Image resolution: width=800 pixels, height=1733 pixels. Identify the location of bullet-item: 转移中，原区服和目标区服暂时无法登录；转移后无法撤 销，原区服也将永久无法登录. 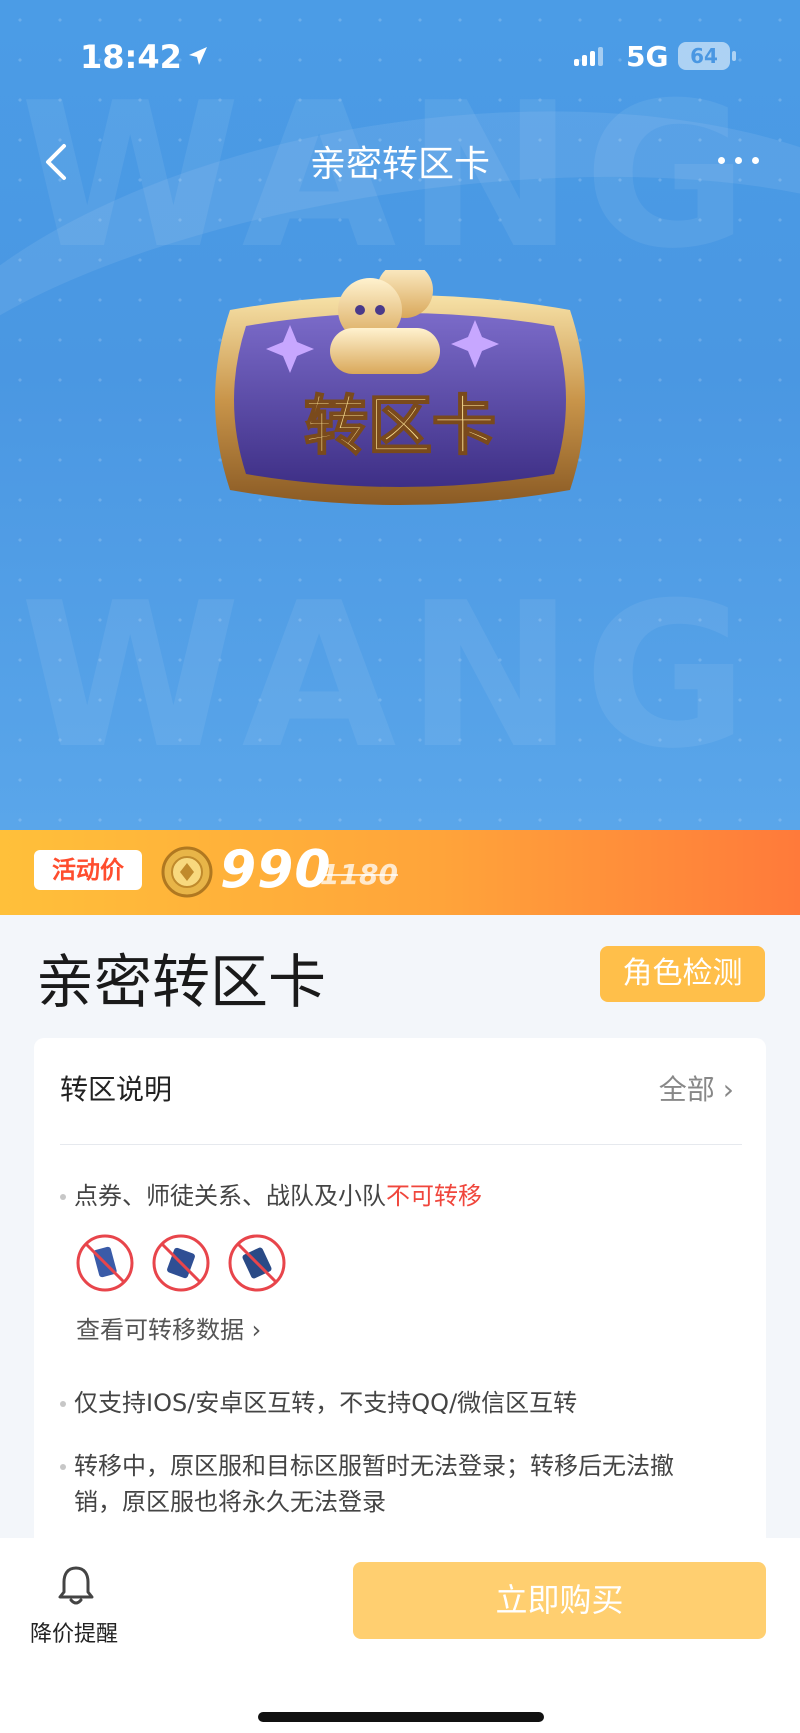
(405, 1484).